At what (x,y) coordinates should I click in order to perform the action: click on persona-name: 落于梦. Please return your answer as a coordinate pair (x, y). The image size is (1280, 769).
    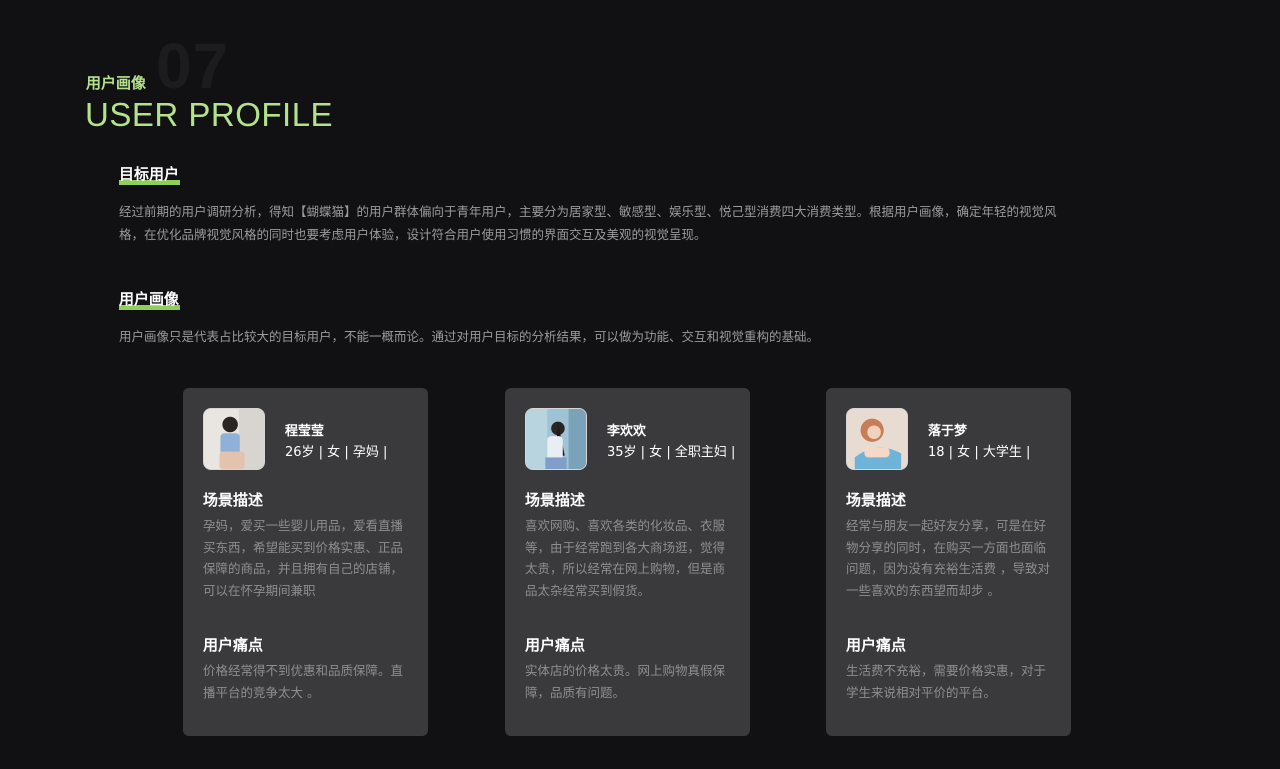
    Looking at the image, I should click on (948, 431).